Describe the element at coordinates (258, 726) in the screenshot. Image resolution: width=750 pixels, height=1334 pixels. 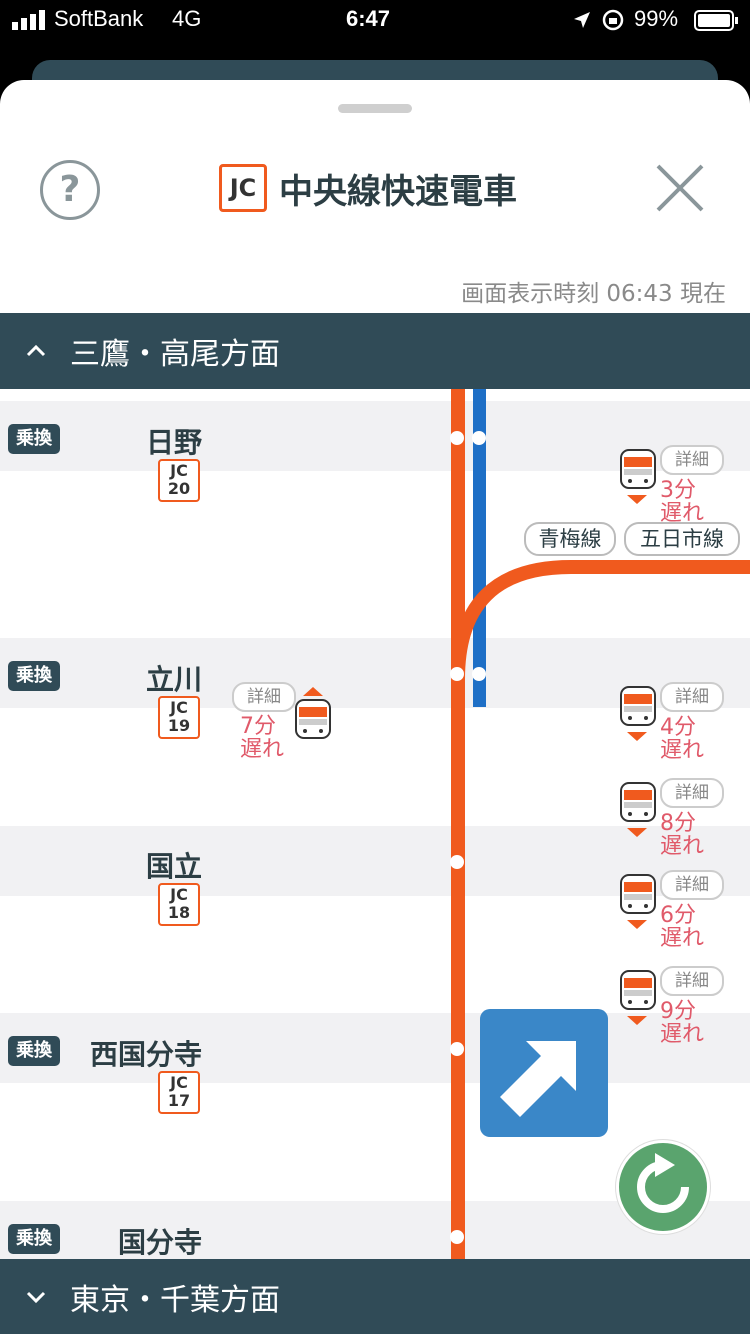
I see `delay-minutes: 7分` at that location.